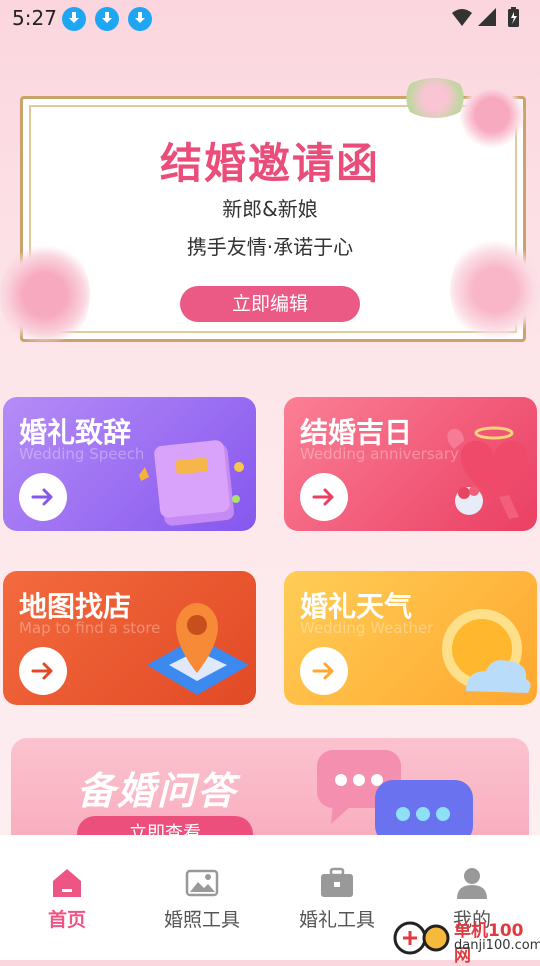  What do you see at coordinates (270, 209) in the screenshot?
I see `invitation-couple: 新郎&新娘` at bounding box center [270, 209].